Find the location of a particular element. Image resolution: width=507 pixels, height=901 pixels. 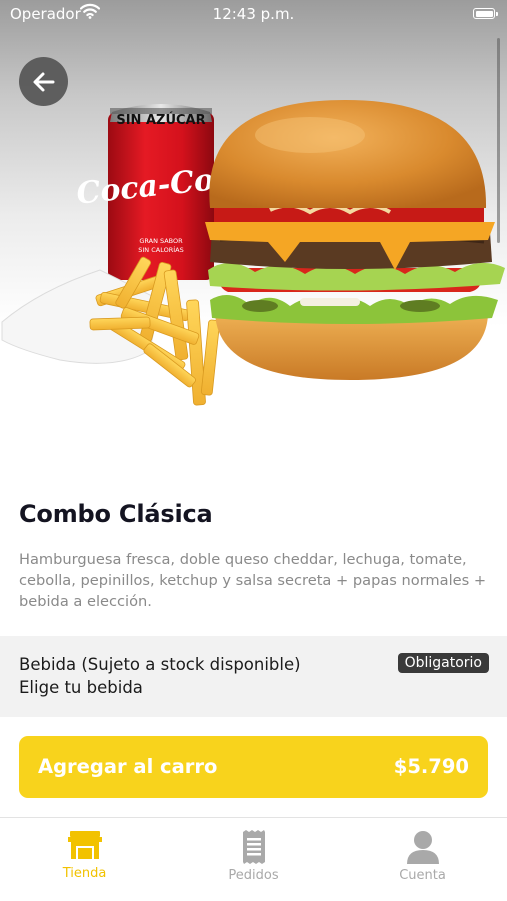

user-icon is located at coordinates (423, 849).